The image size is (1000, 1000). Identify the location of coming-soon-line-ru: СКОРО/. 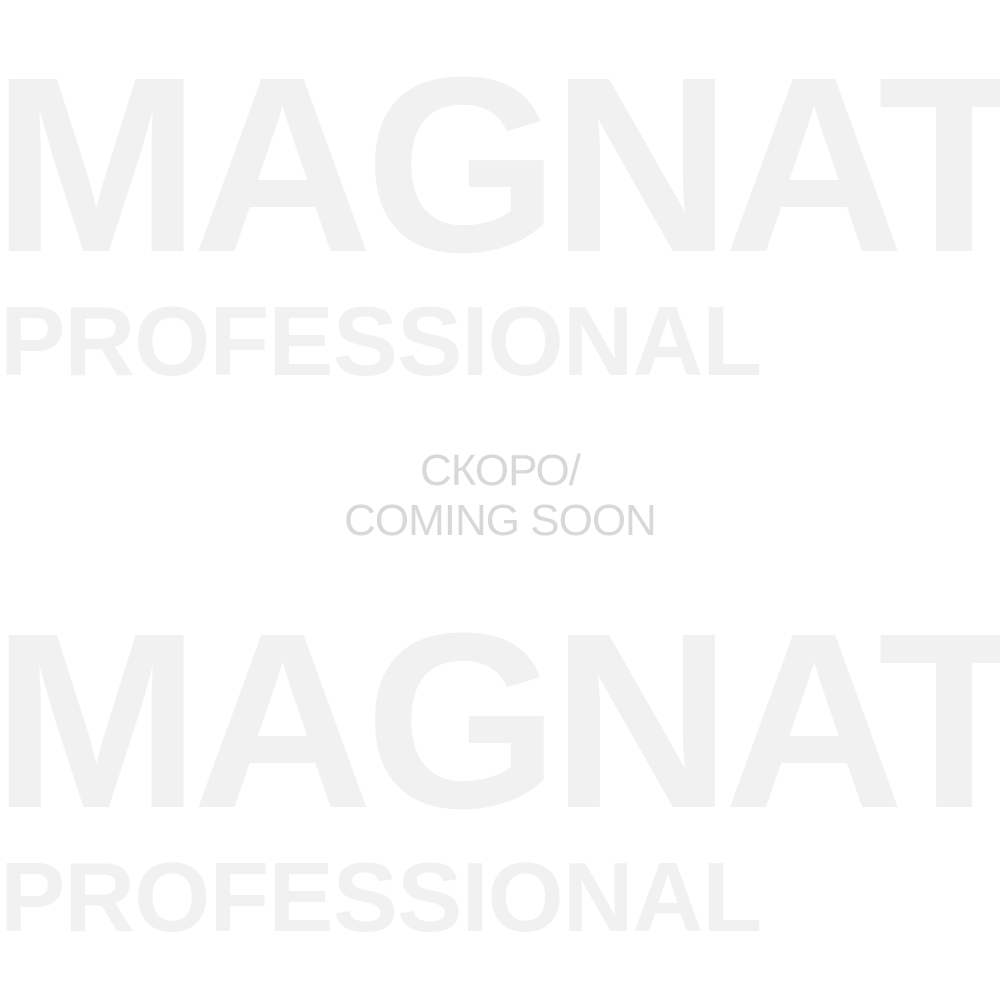
(500, 470).